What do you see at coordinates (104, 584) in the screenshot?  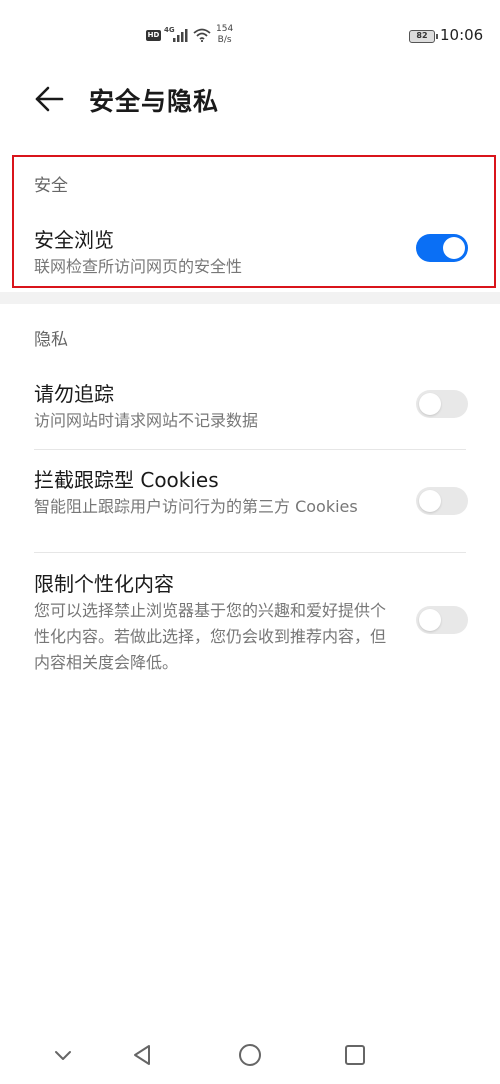 I see `setting-title: 限制个性化内容` at bounding box center [104, 584].